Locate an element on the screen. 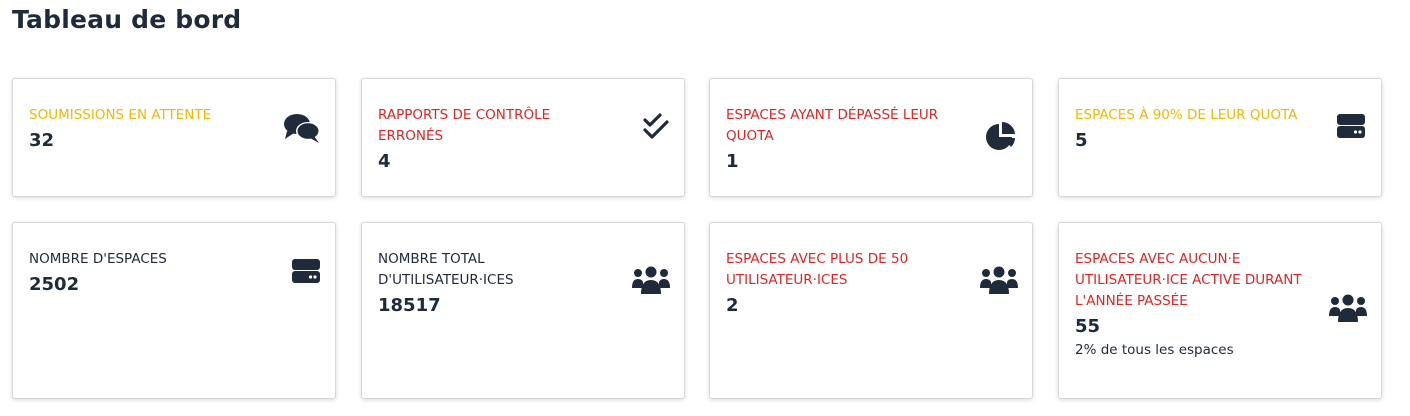 The image size is (1410, 416). card-value: 2502 is located at coordinates (54, 284).